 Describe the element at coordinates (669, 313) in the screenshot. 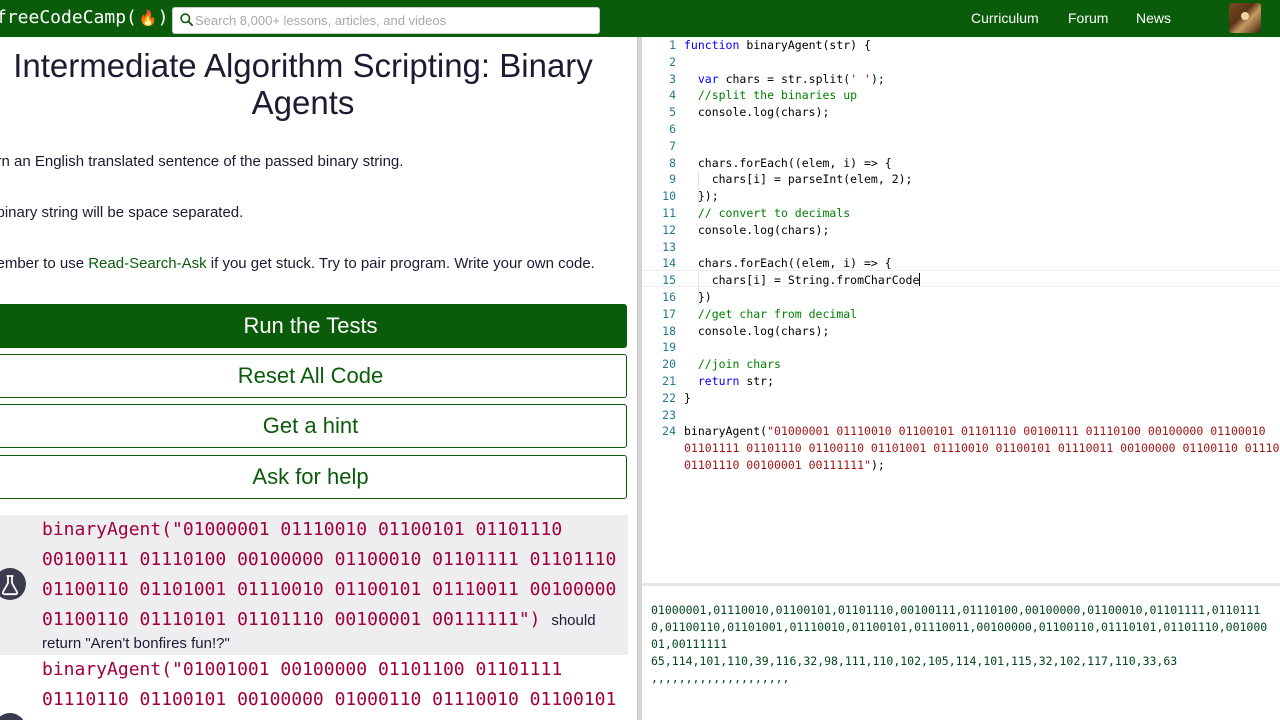

I see `line-number: 17` at that location.